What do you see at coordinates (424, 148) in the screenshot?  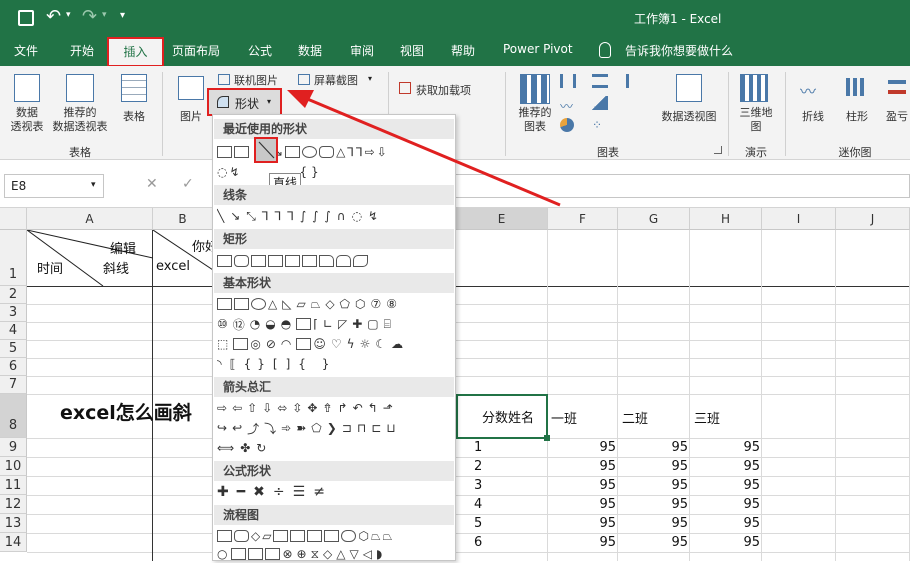 I see `annotation-arrow` at bounding box center [424, 148].